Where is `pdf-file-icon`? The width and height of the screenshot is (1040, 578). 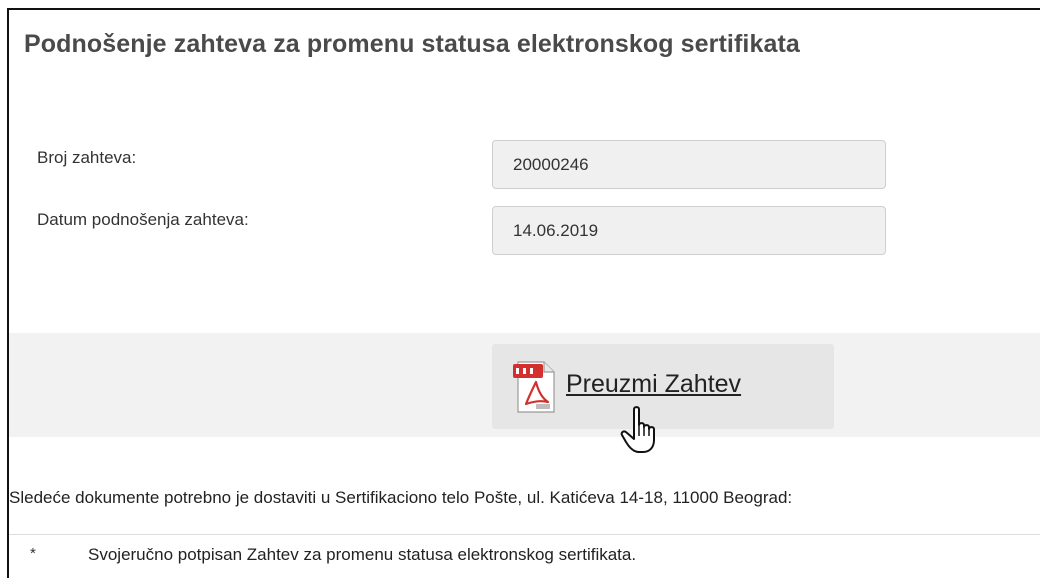 pdf-file-icon is located at coordinates (535, 387).